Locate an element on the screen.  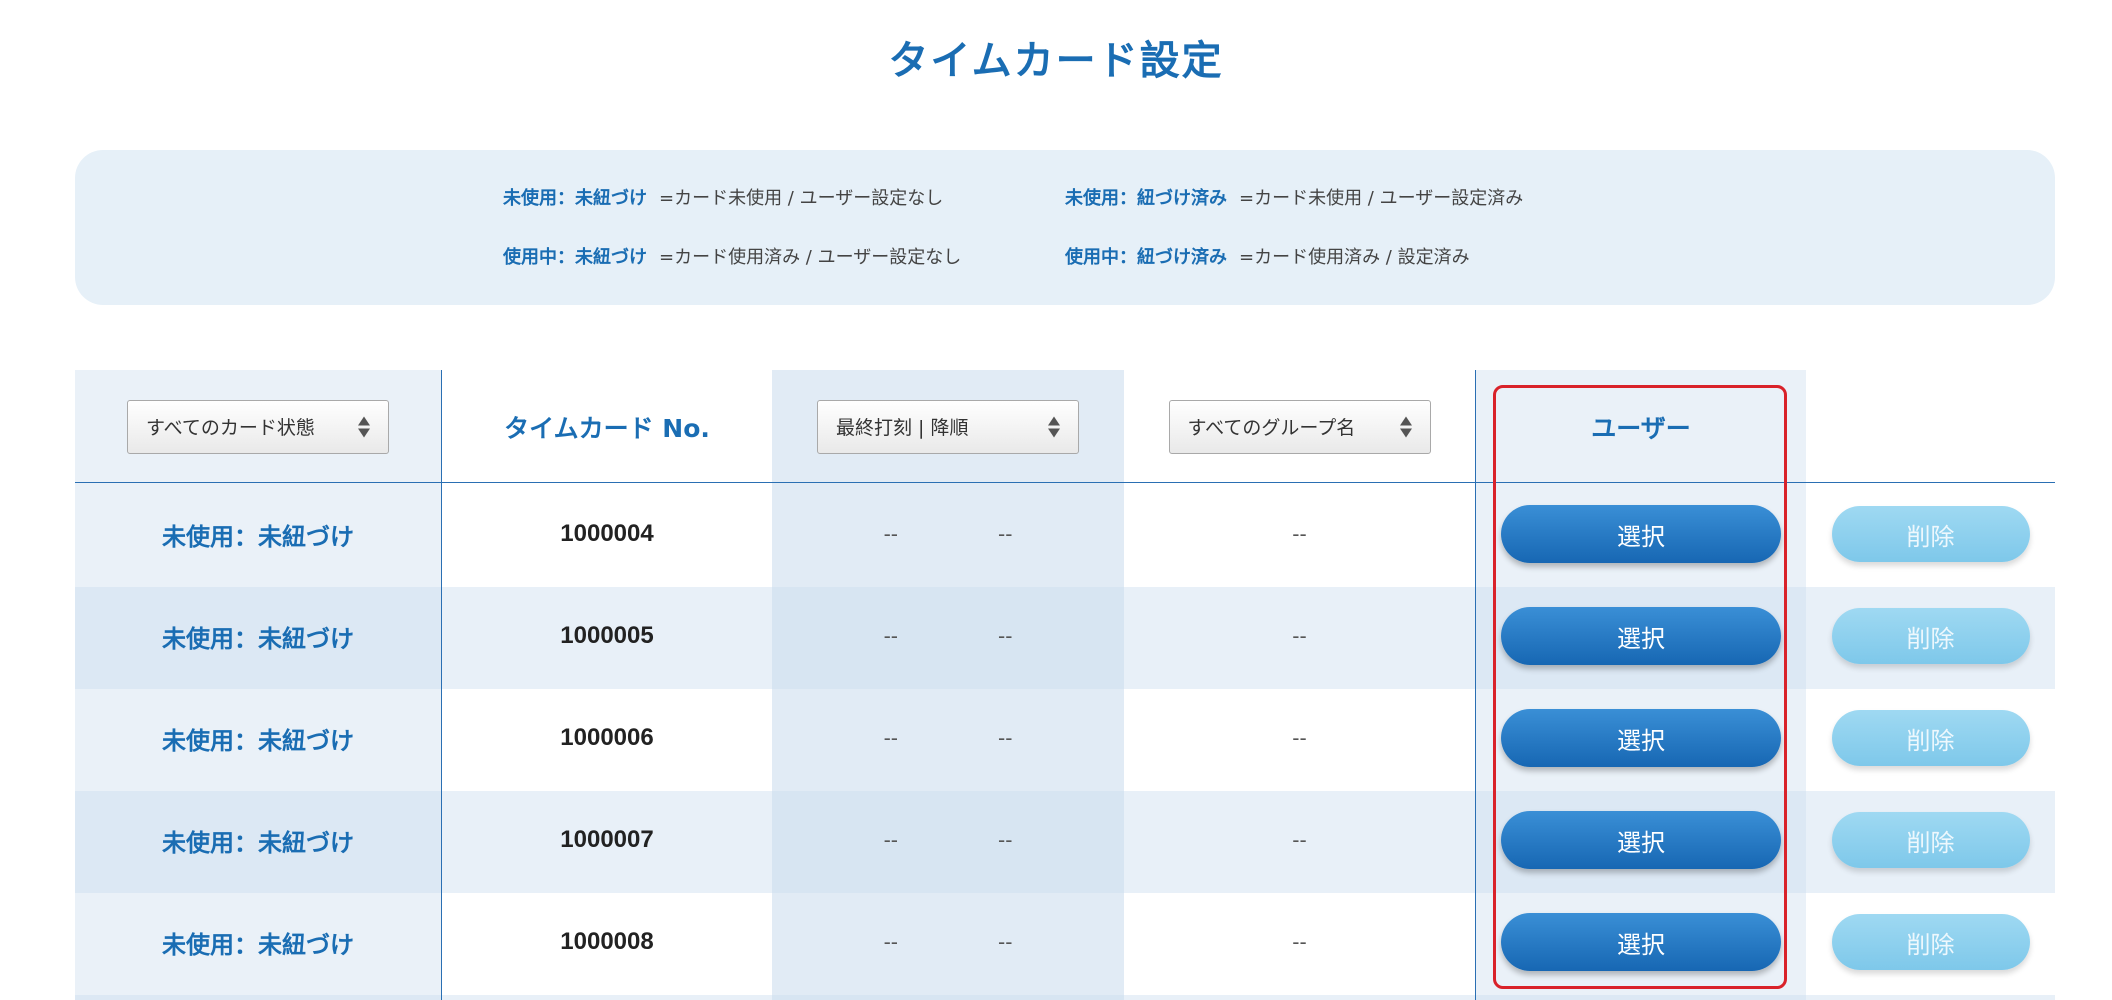
legend-item: 未使用：紐づけ済み =カード未使用 / ユーザー設定済み is located at coordinates (1294, 197).